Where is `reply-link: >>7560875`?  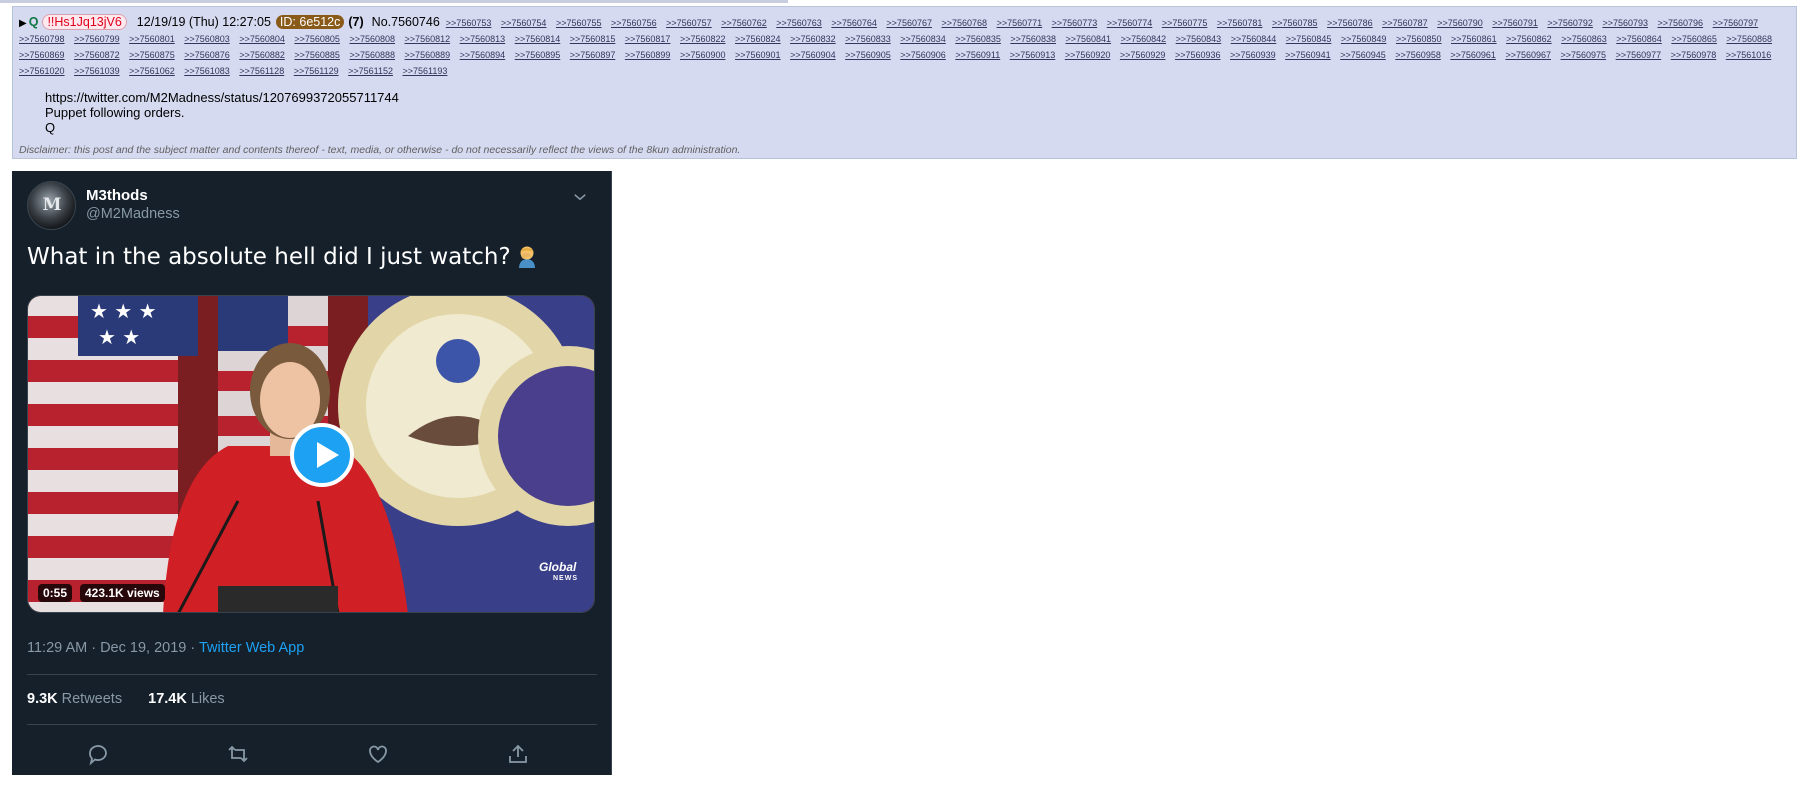 reply-link: >>7560875 is located at coordinates (152, 55).